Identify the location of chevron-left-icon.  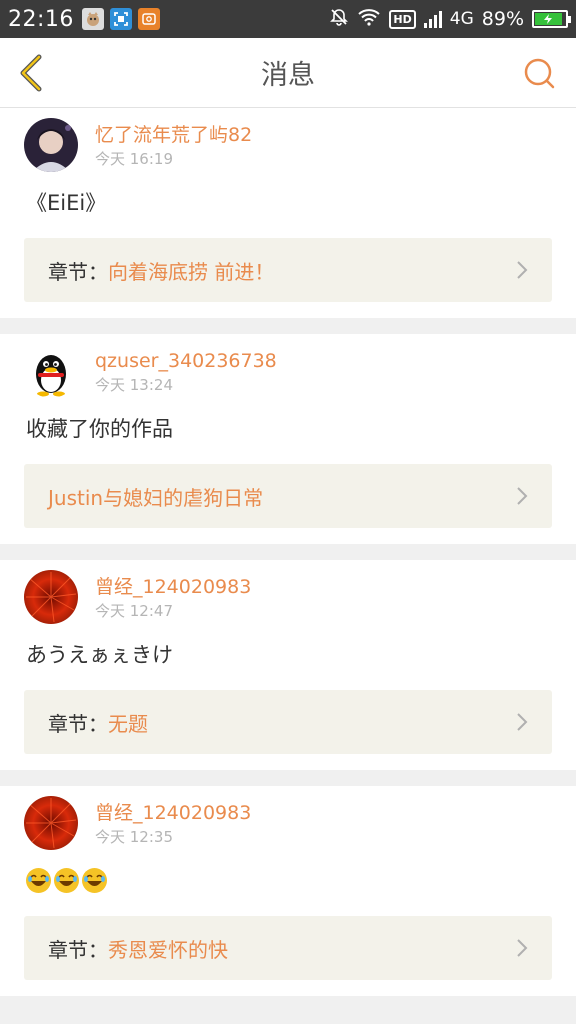
(31, 73).